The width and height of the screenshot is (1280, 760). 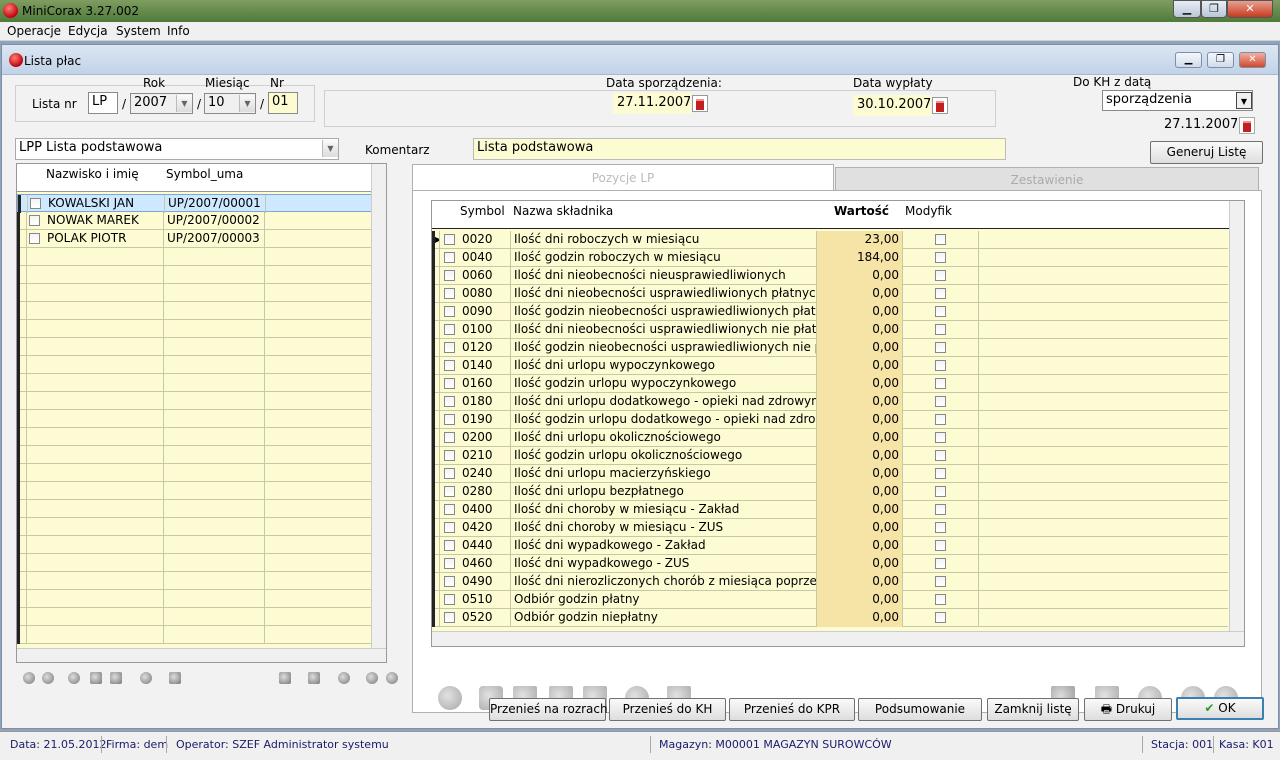 I want to click on generuj-liste-button: Generuj Listę, so click(x=1206, y=152).